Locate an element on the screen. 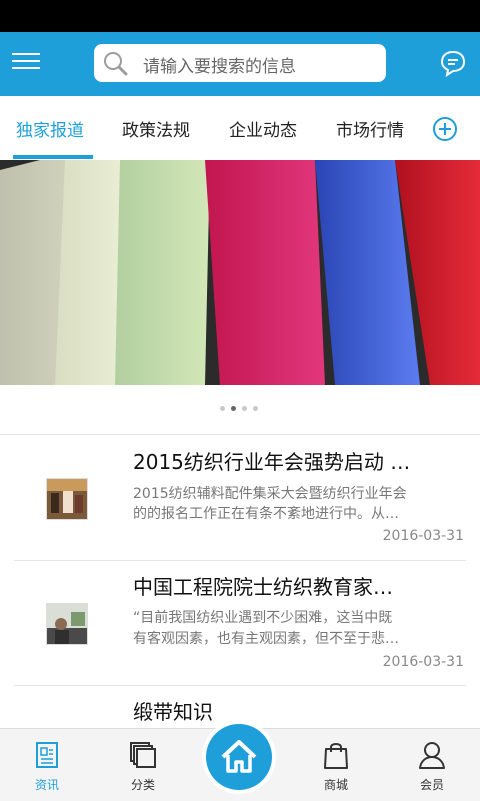  shopping-bag-icon is located at coordinates (336, 756).